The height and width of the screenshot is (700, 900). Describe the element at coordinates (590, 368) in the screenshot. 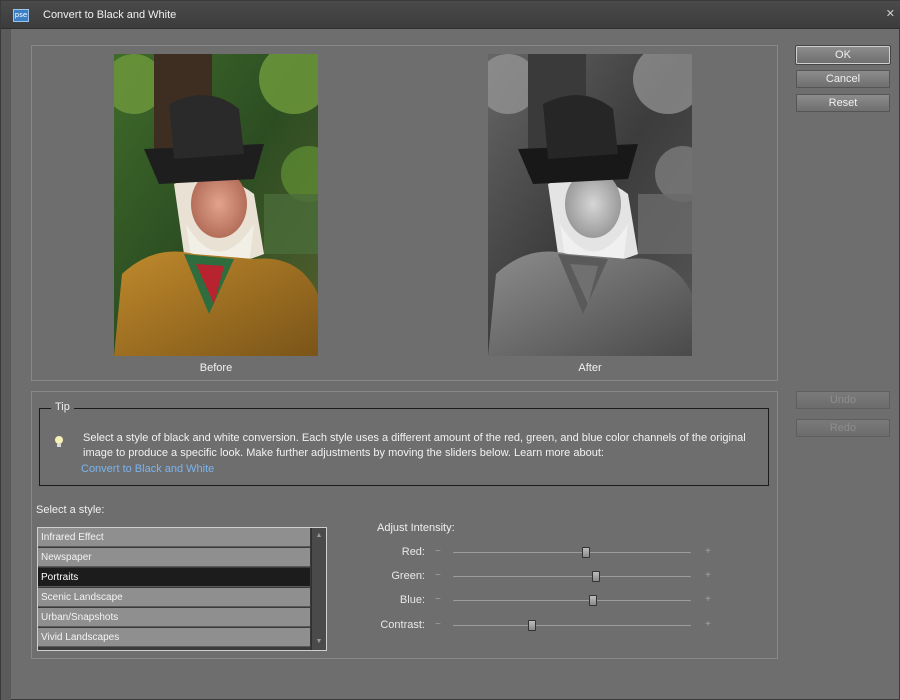

I see `after-caption: After` at that location.